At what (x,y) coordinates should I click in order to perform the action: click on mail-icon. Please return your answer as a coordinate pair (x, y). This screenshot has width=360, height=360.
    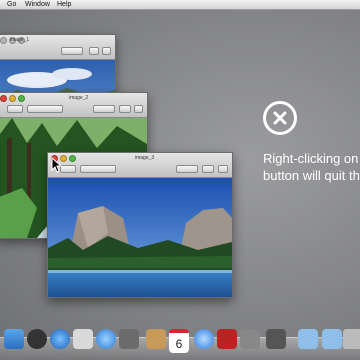
    Looking at the image, I should click on (83, 339).